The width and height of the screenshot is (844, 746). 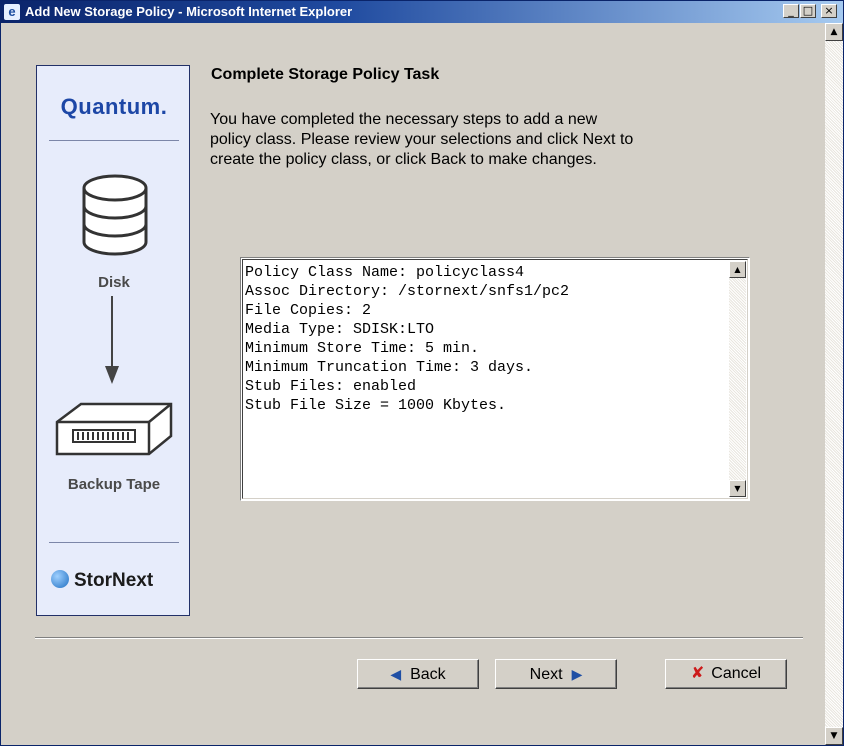 What do you see at coordinates (419, 638) in the screenshot?
I see `separator-highlight` at bounding box center [419, 638].